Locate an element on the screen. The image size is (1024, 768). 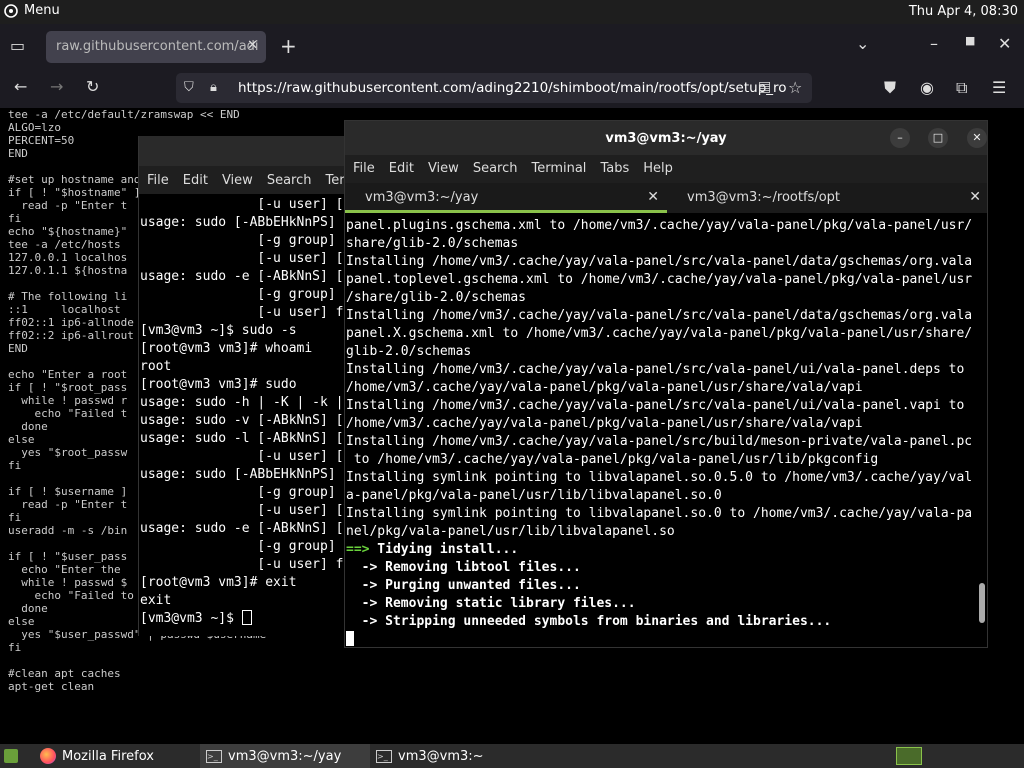
browser-tab-title: raw.githubusercontent.com/adi is located at coordinates (157, 46).